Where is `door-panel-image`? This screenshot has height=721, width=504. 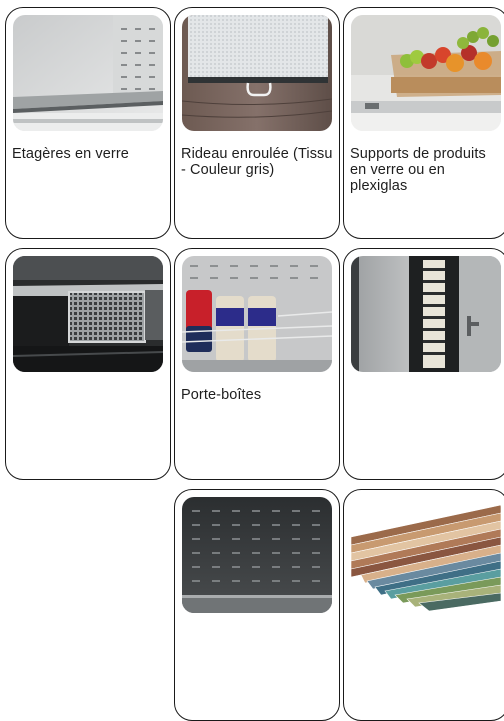 door-panel-image is located at coordinates (426, 314).